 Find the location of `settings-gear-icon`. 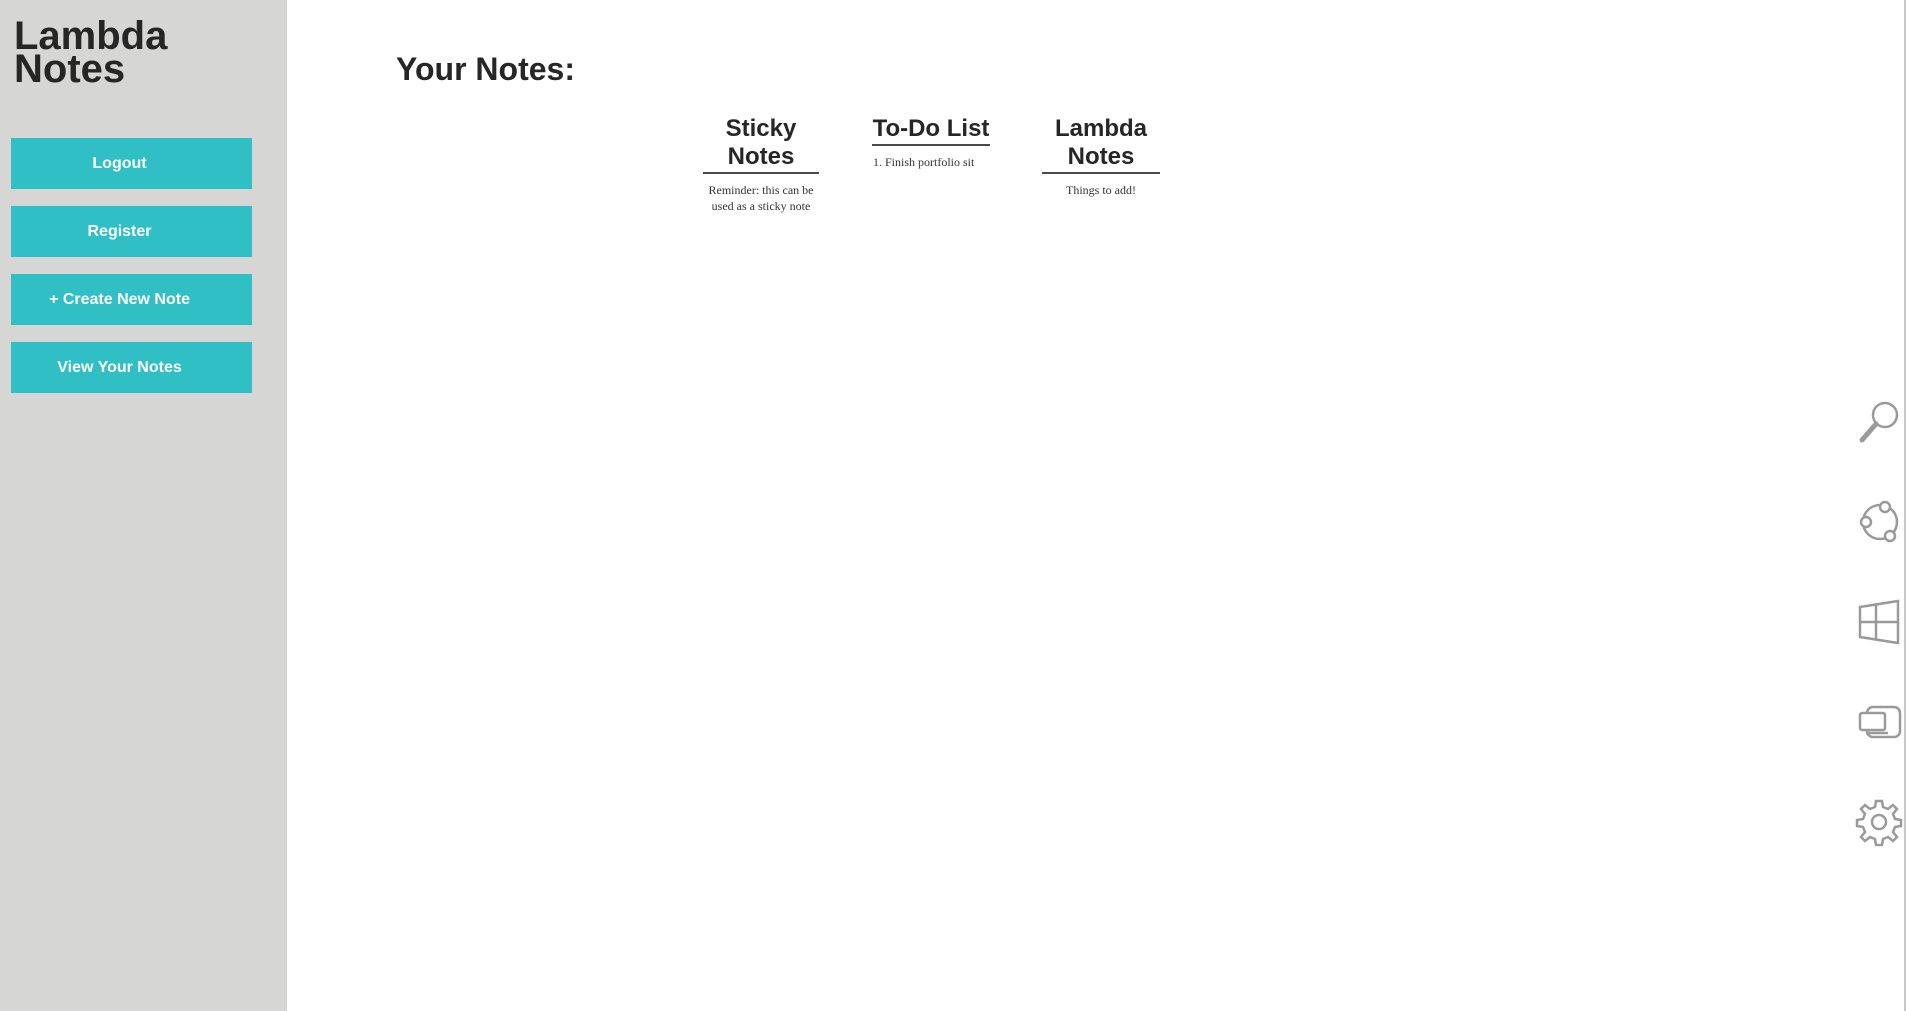

settings-gear-icon is located at coordinates (1879, 822).